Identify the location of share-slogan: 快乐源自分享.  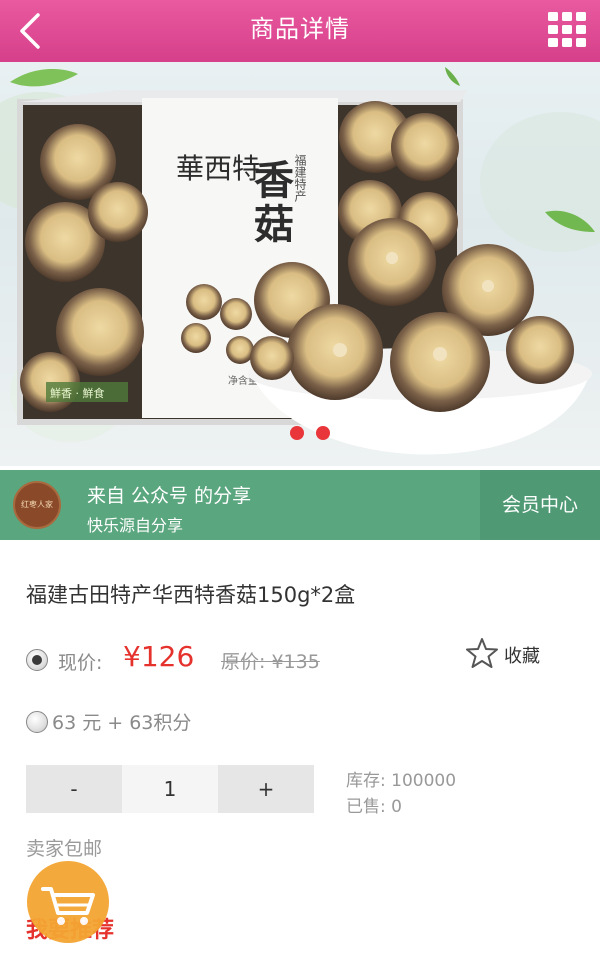
(135, 525).